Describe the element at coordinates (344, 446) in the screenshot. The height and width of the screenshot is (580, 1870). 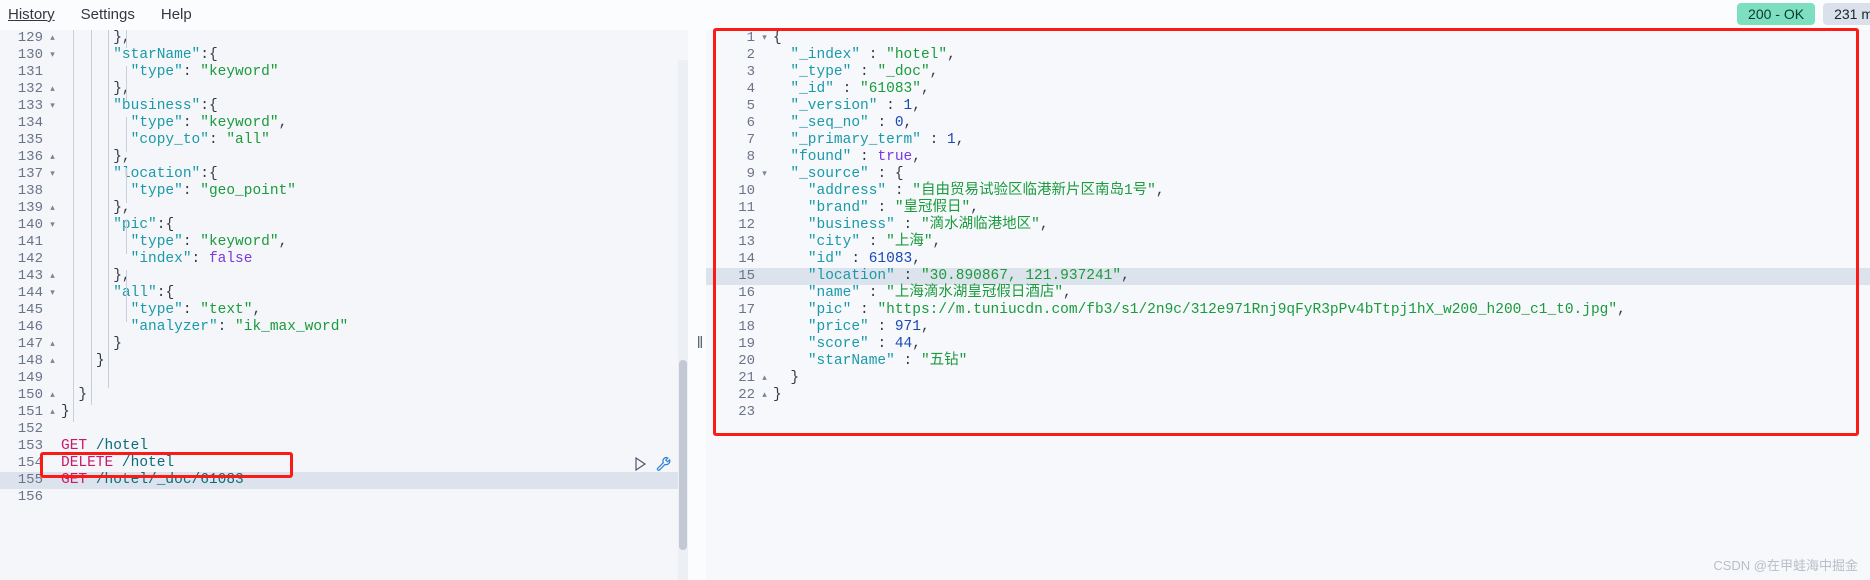
I see `code-line: 153 GET /hotel` at that location.